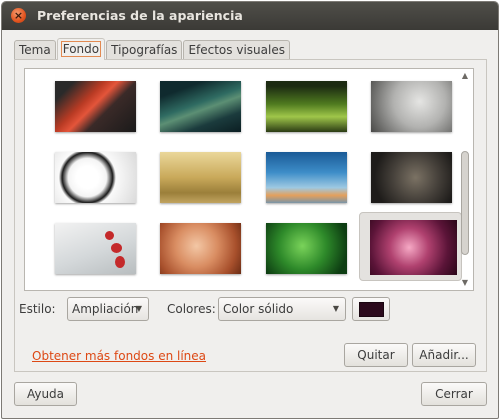 The width and height of the screenshot is (500, 420). Describe the element at coordinates (200, 177) in the screenshot. I see `wallpaper-dandelion-field` at that location.